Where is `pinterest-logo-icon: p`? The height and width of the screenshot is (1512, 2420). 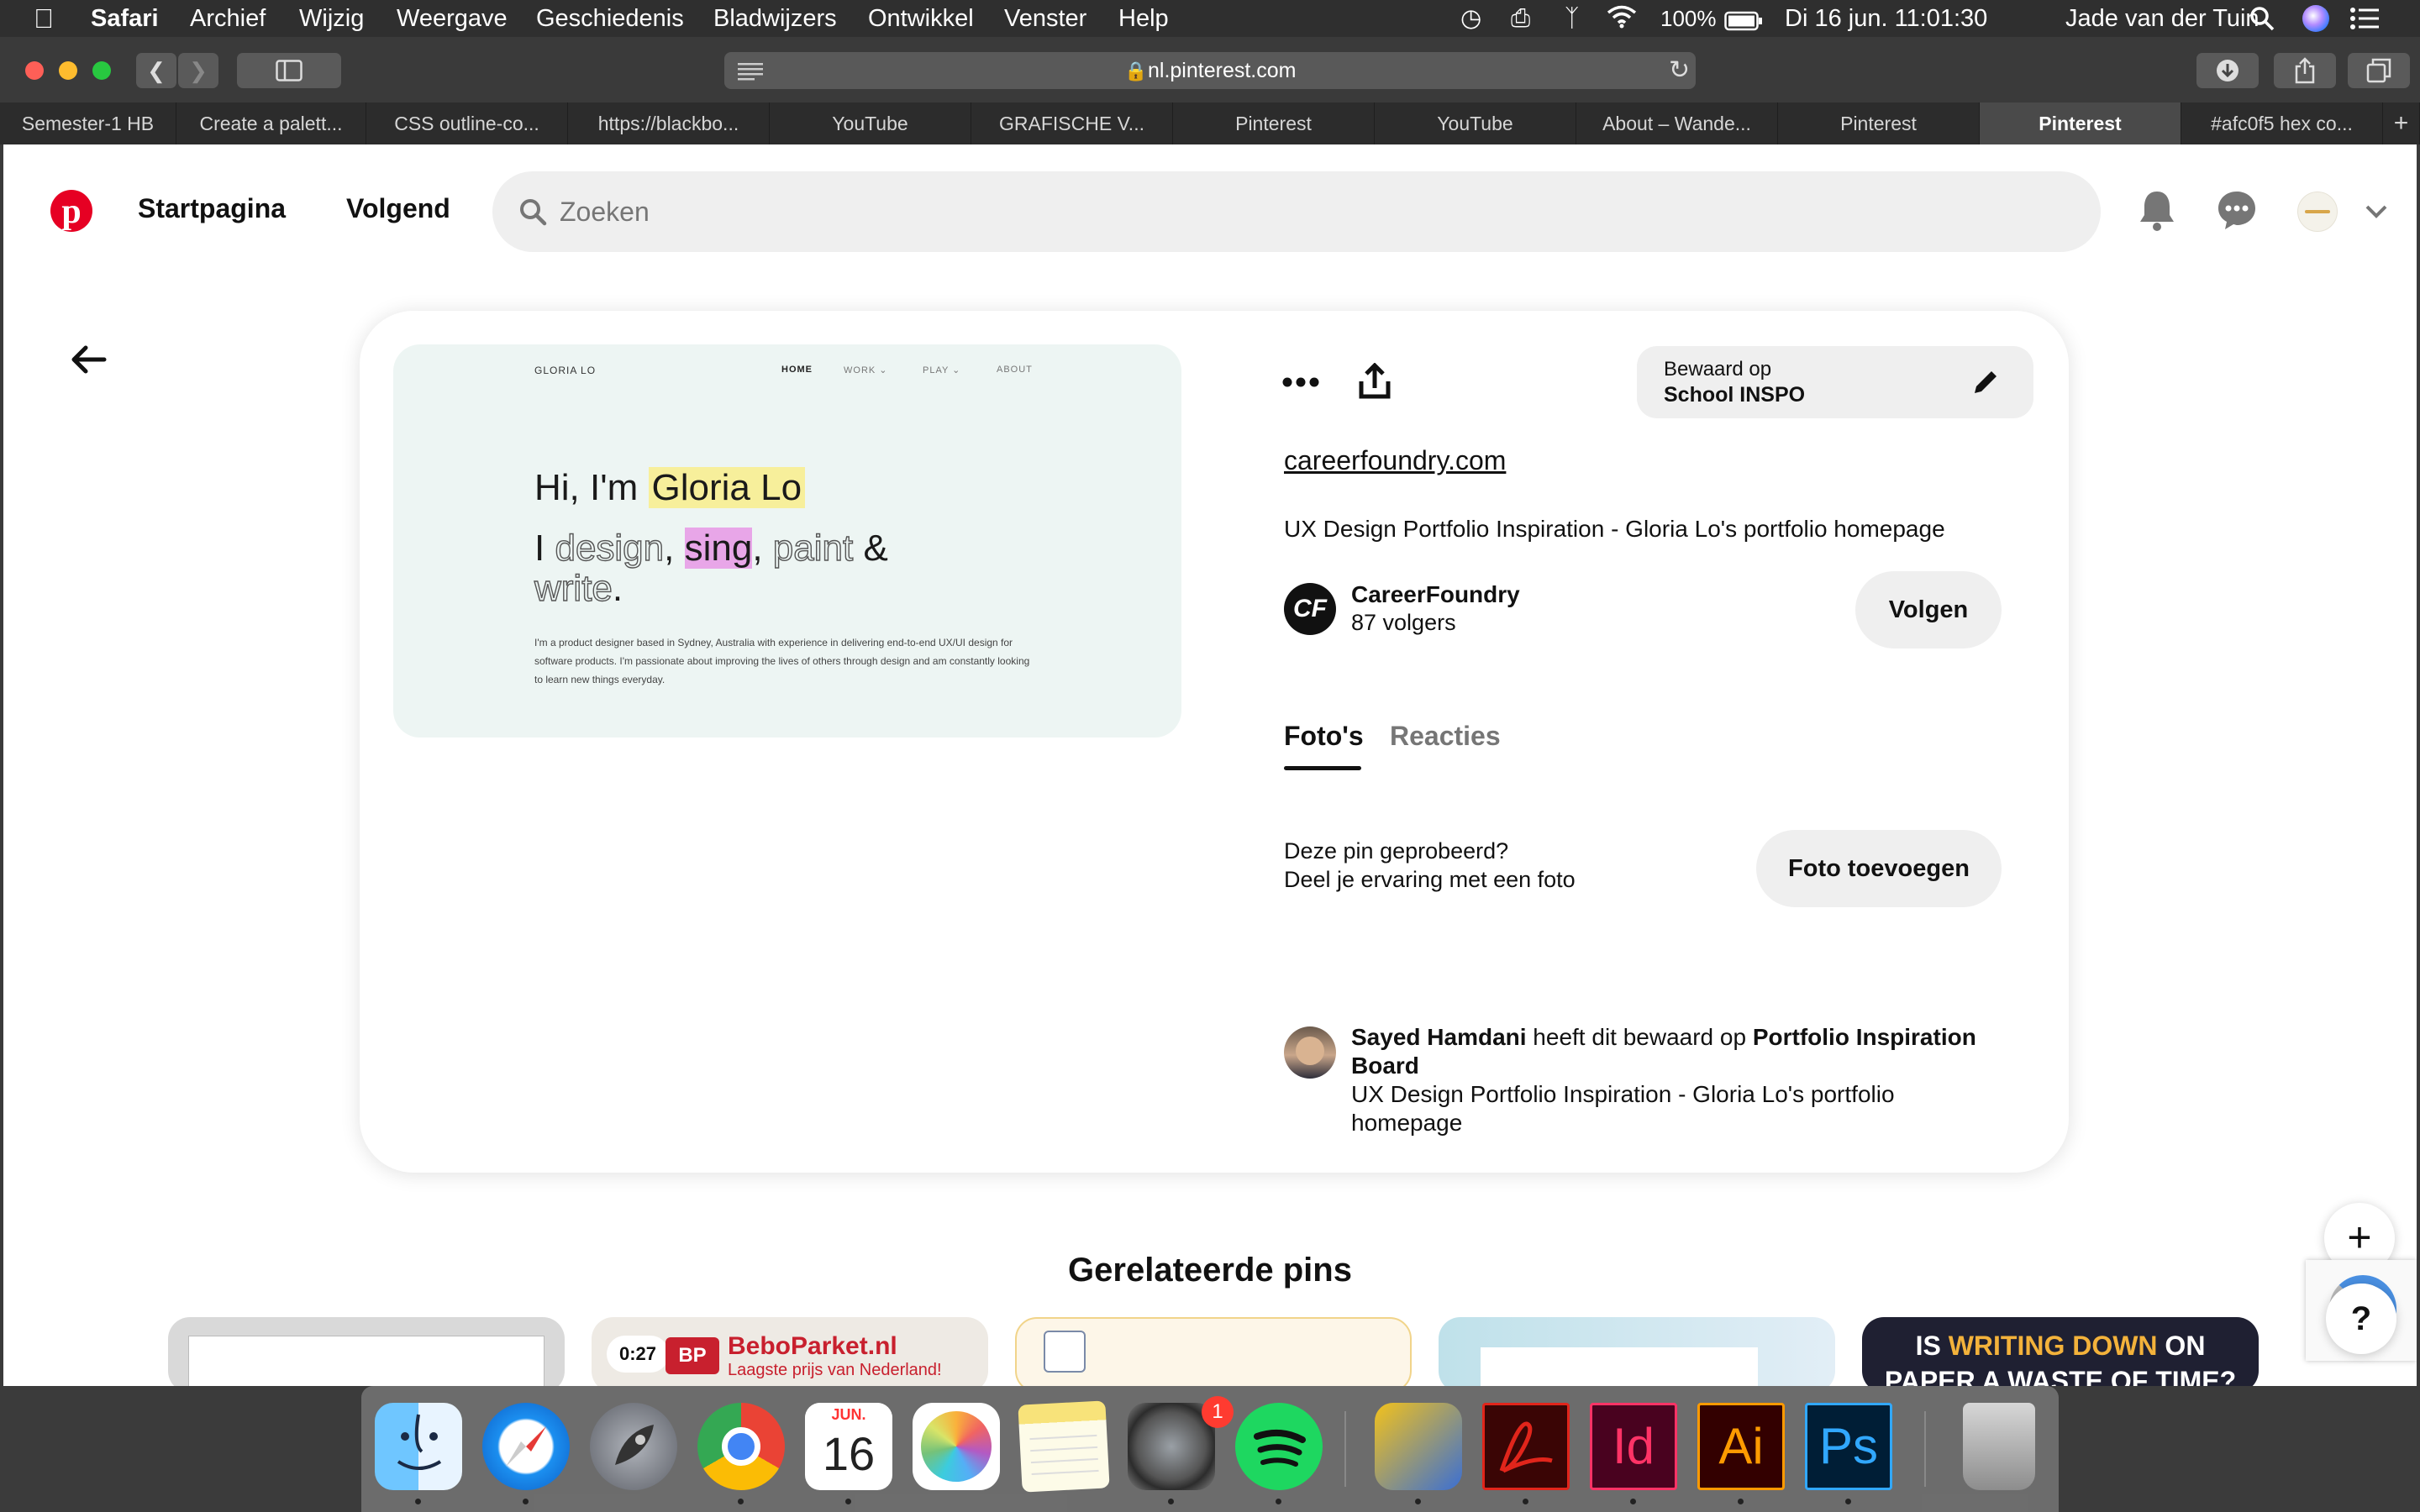
pinterest-logo-icon: p is located at coordinates (71, 211).